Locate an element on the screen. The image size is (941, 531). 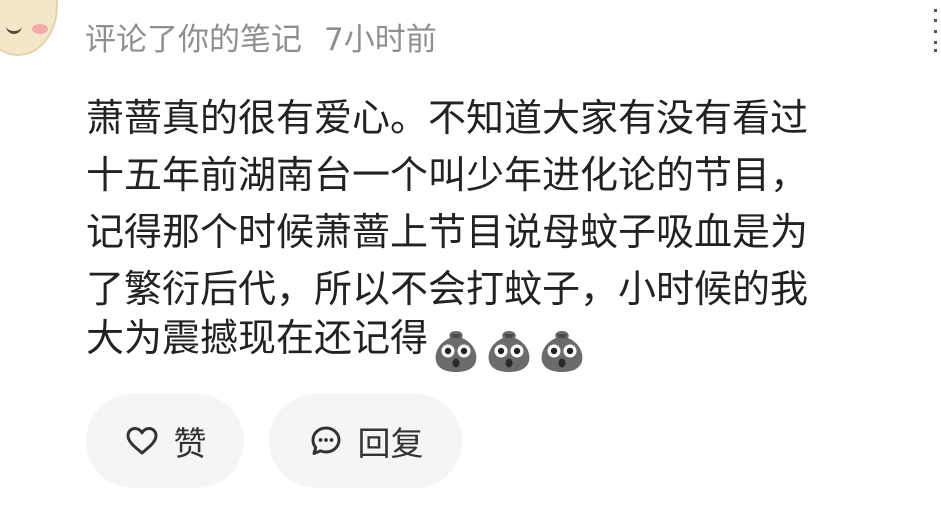
reply-button: 回复 is located at coordinates (365, 441).